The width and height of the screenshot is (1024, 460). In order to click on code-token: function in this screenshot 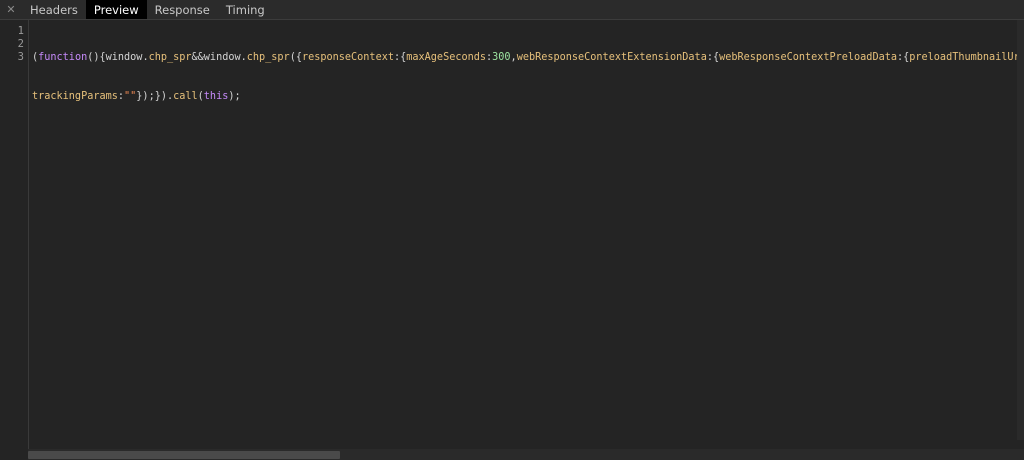, I will do `click(63, 57)`.